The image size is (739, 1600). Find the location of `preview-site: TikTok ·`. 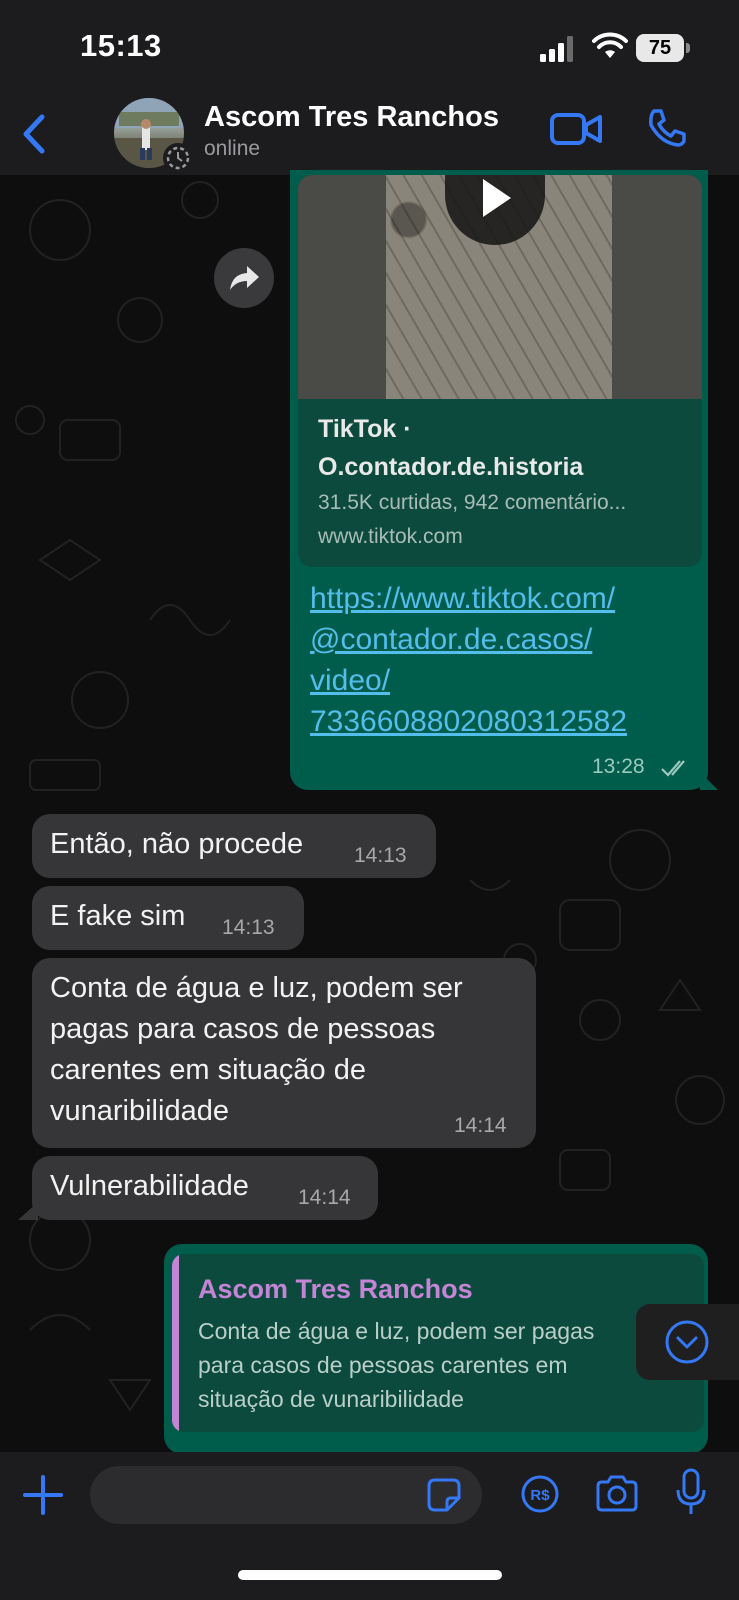

preview-site: TikTok · is located at coordinates (365, 429).